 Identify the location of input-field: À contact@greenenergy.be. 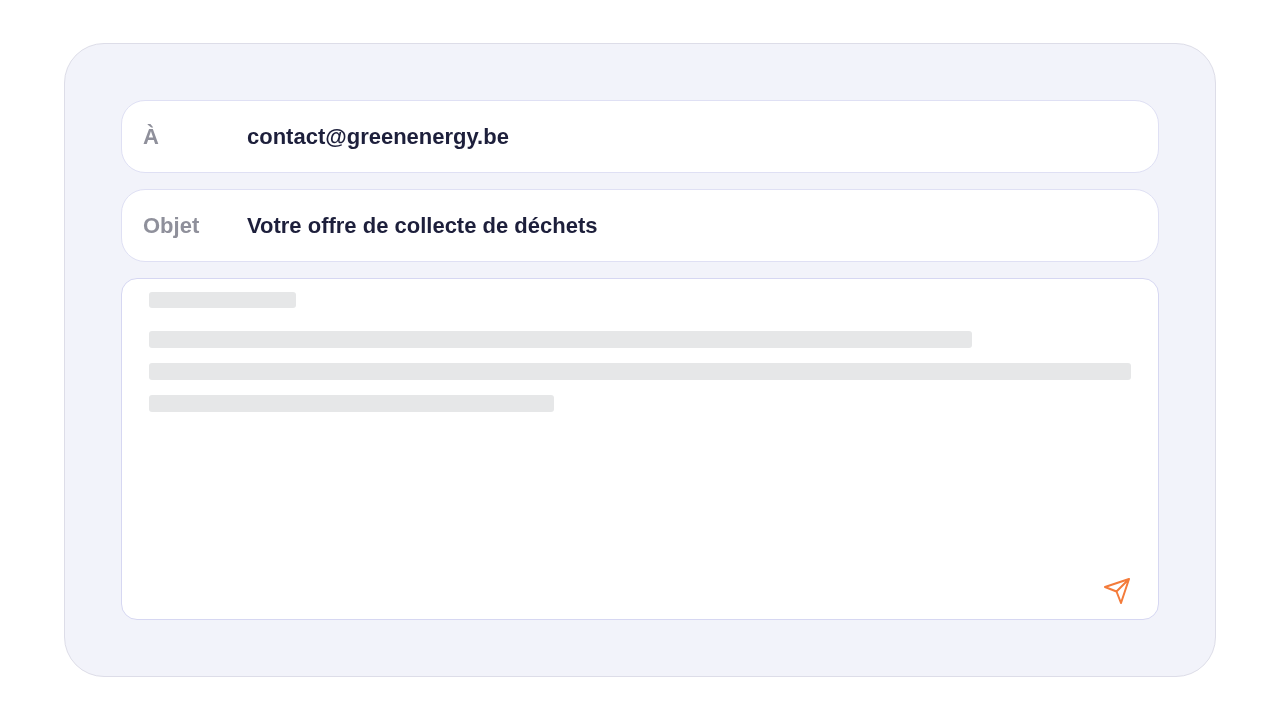
(640, 136).